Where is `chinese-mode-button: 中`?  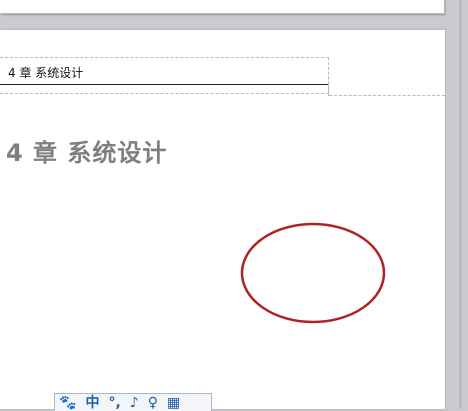
chinese-mode-button: 中 is located at coordinates (92, 403).